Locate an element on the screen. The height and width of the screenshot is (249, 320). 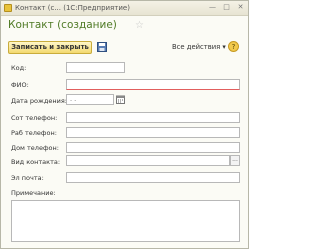
favorite-star-icon: ☆ is located at coordinates (139, 25).